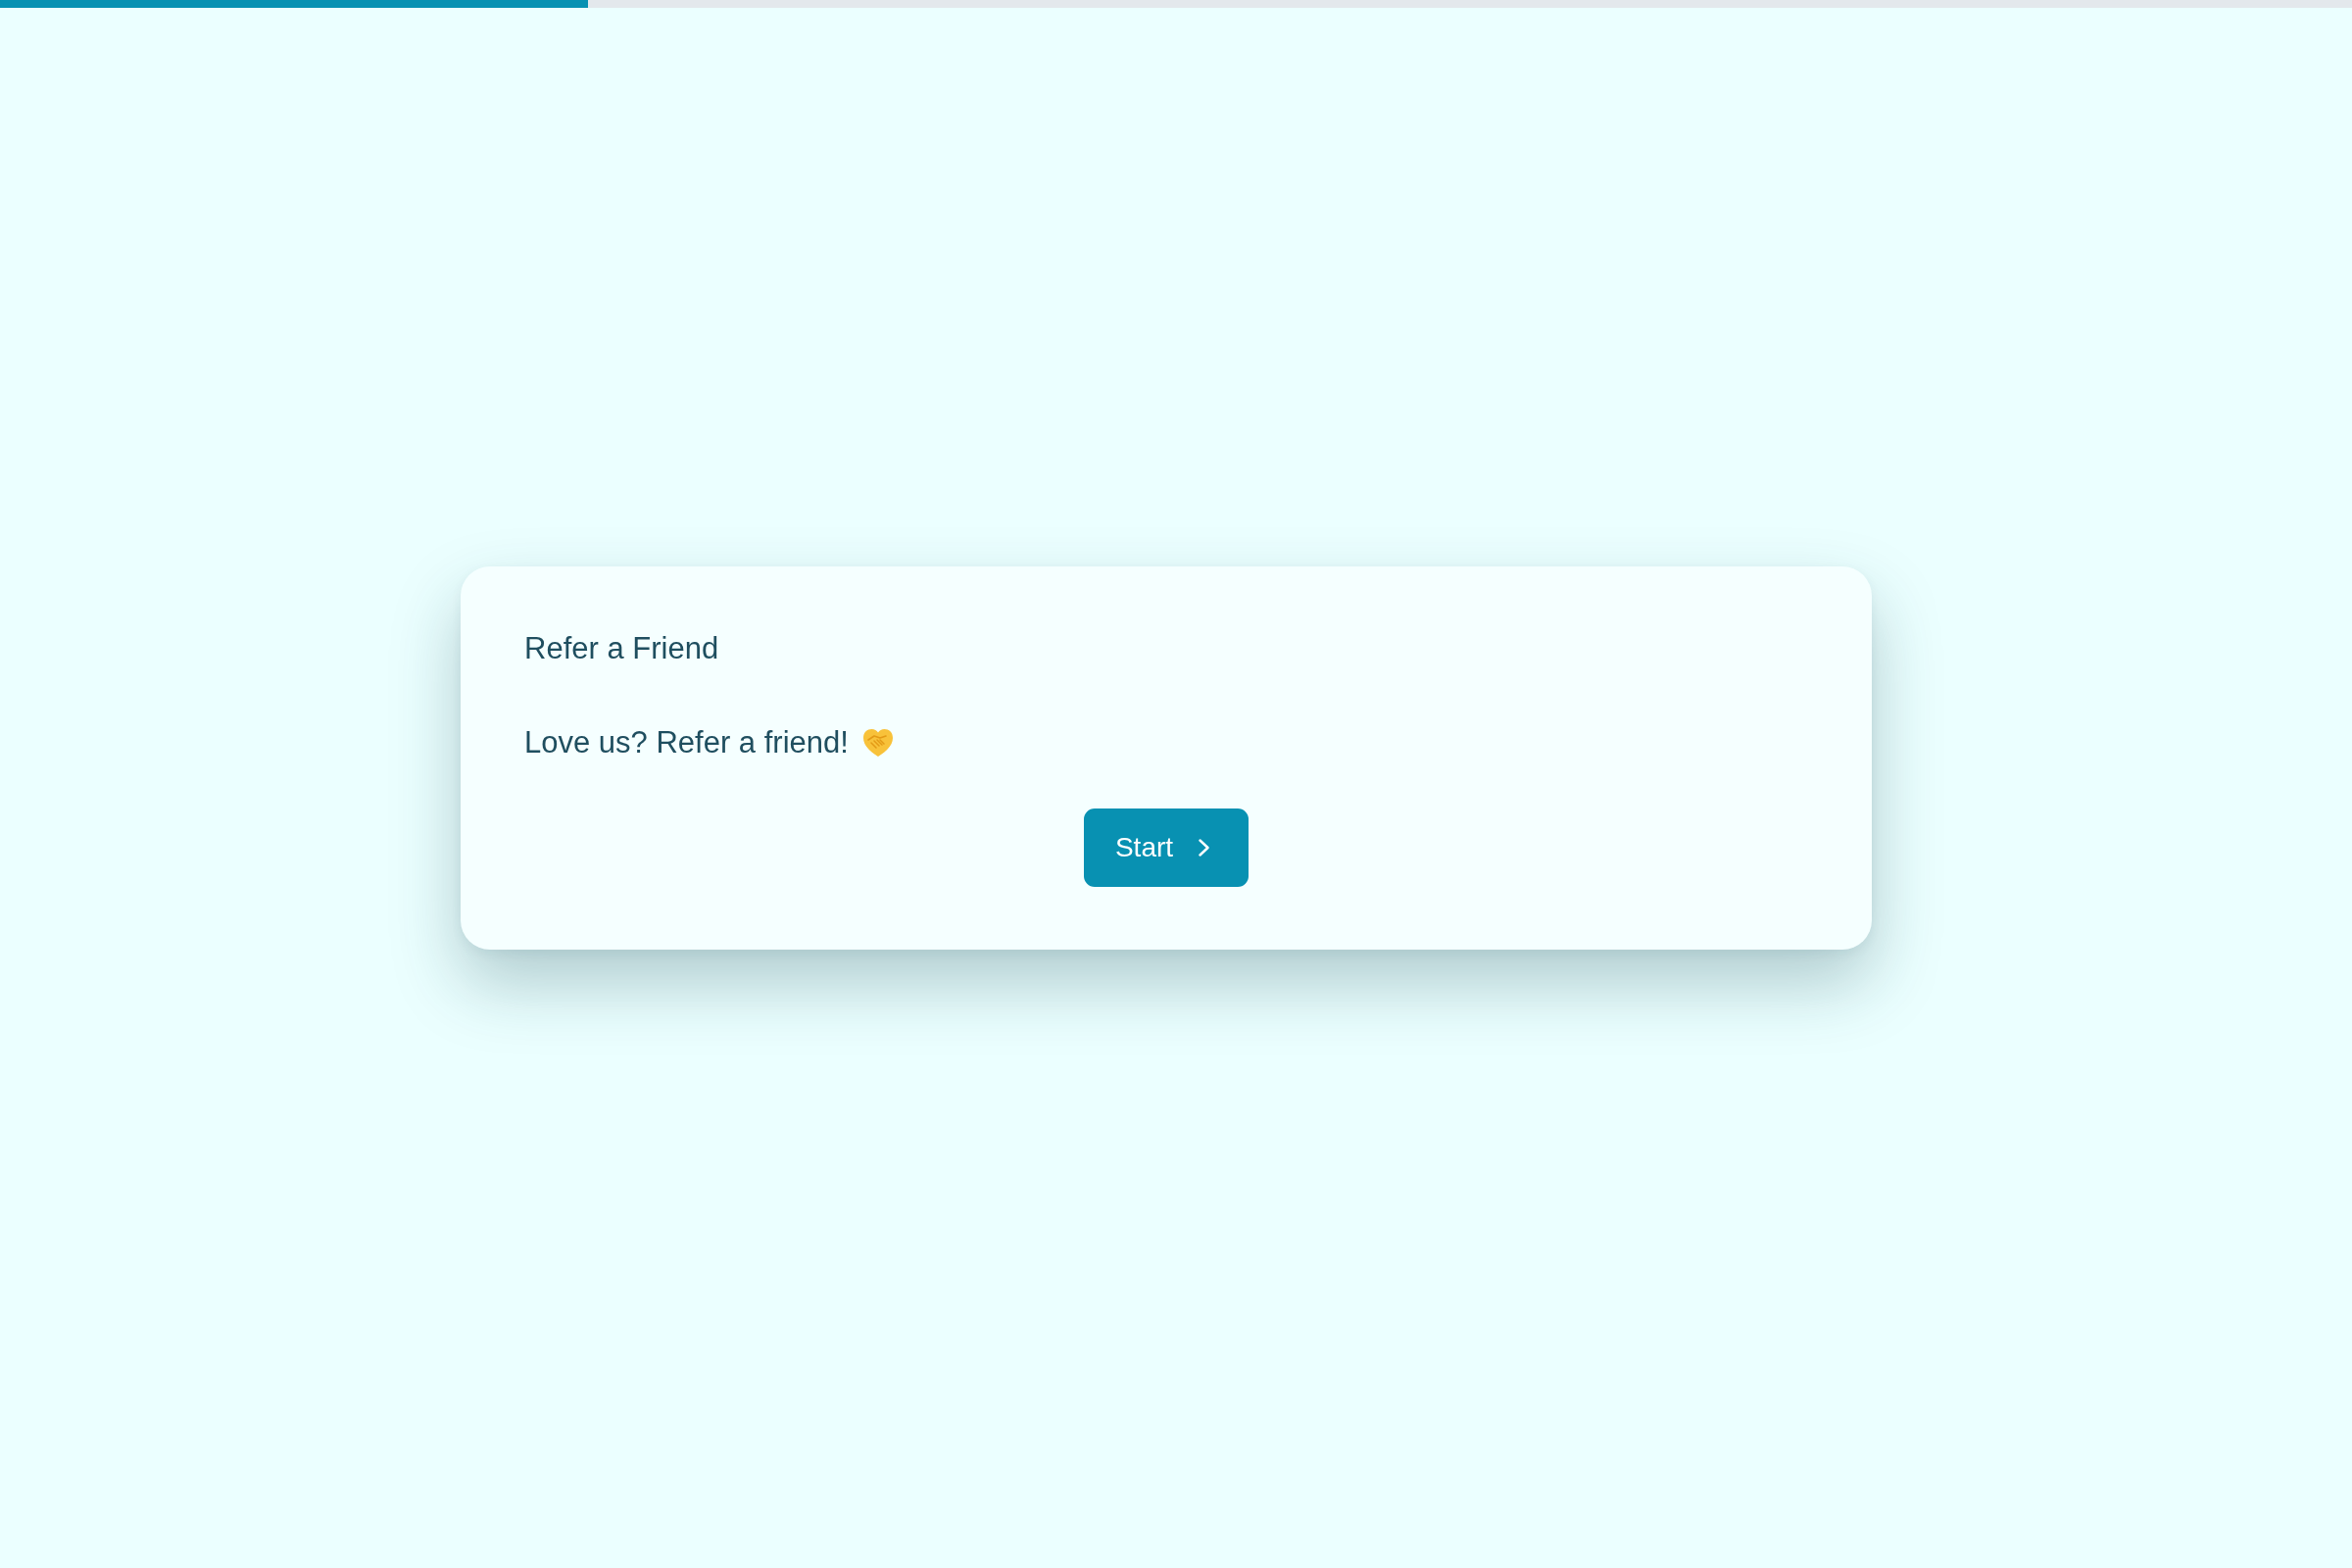 The image size is (2352, 1568). What do you see at coordinates (621, 648) in the screenshot?
I see `card-title: Refer a Friend` at bounding box center [621, 648].